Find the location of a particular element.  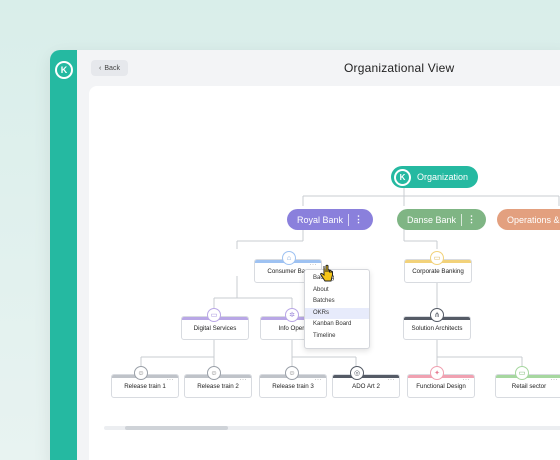

menu-item-timeline: Timeline is located at coordinates (337, 337).